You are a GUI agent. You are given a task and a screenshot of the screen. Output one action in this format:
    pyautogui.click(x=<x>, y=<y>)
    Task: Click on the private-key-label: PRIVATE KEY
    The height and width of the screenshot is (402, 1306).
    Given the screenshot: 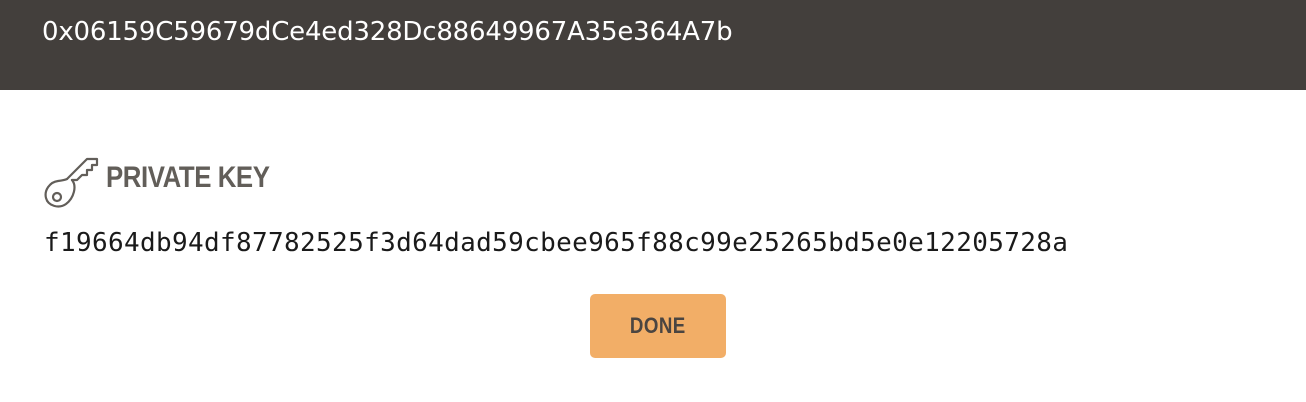 What is the action you would take?
    pyautogui.click(x=188, y=177)
    